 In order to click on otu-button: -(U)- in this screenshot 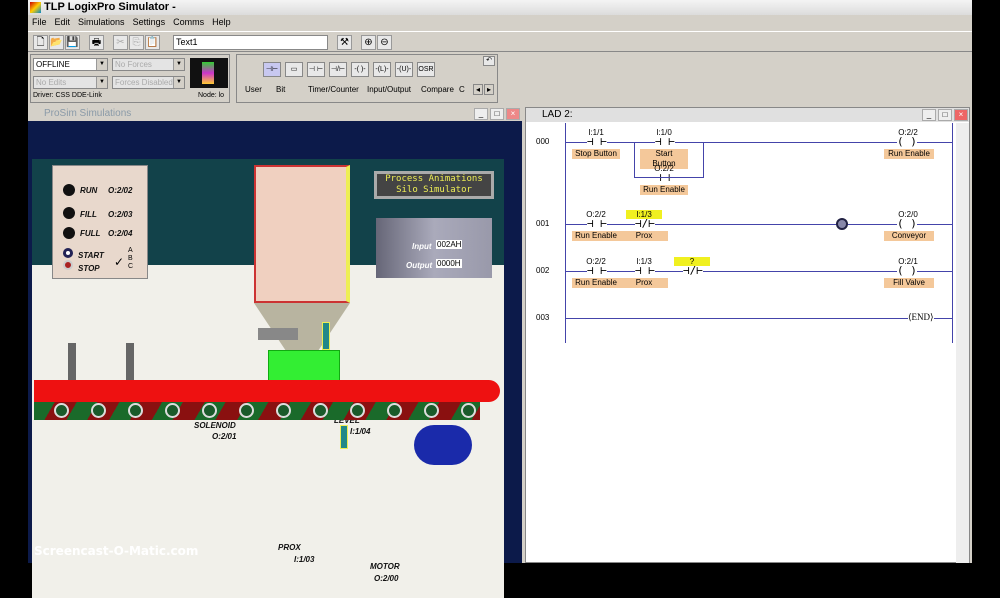, I will do `click(404, 69)`.